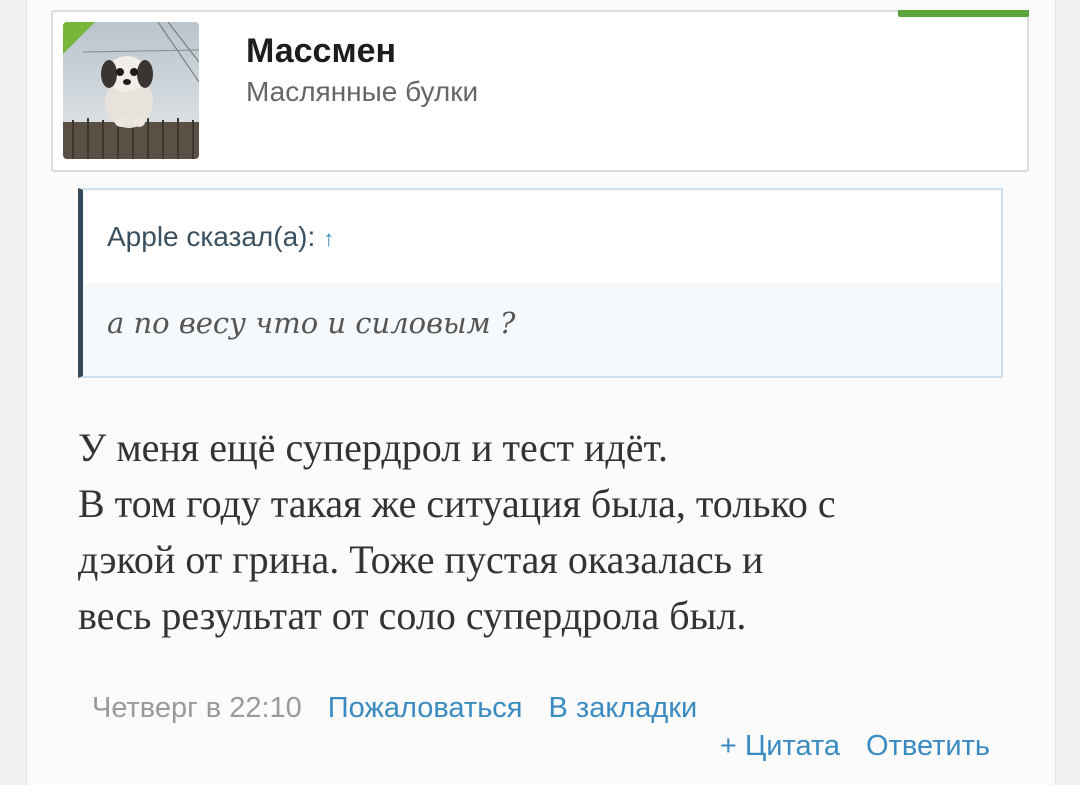 Image resolution: width=1080 pixels, height=785 pixels. Describe the element at coordinates (963, 13) in the screenshot. I see `user-card-accent-bar` at that location.